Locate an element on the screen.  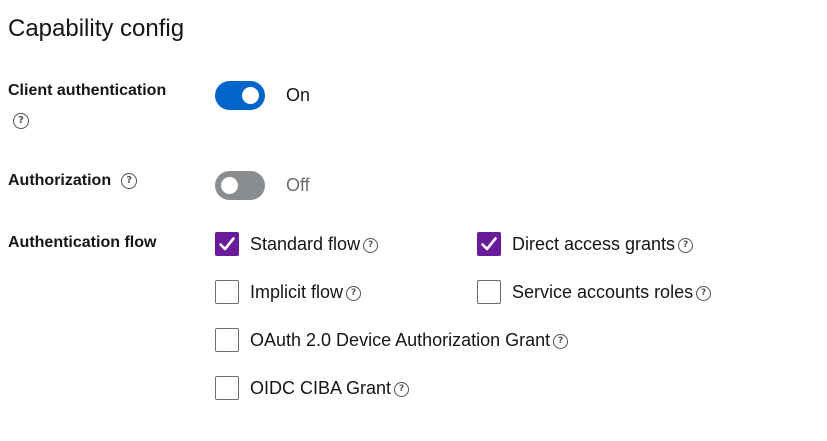
section-title: Capability config is located at coordinates (96, 28).